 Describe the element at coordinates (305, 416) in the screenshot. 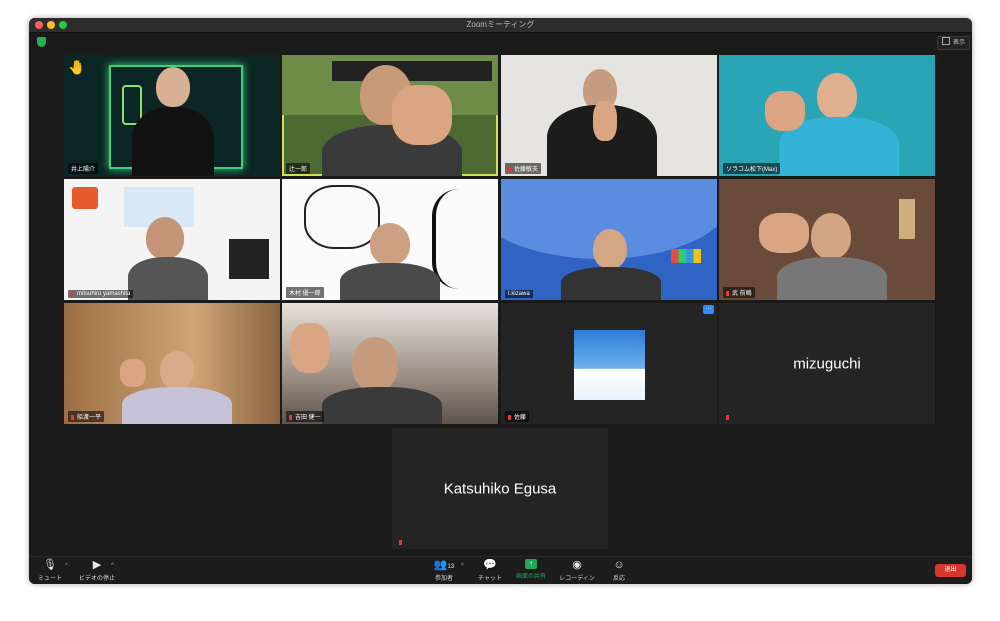

I see `participant-name: 吉田 健一` at that location.